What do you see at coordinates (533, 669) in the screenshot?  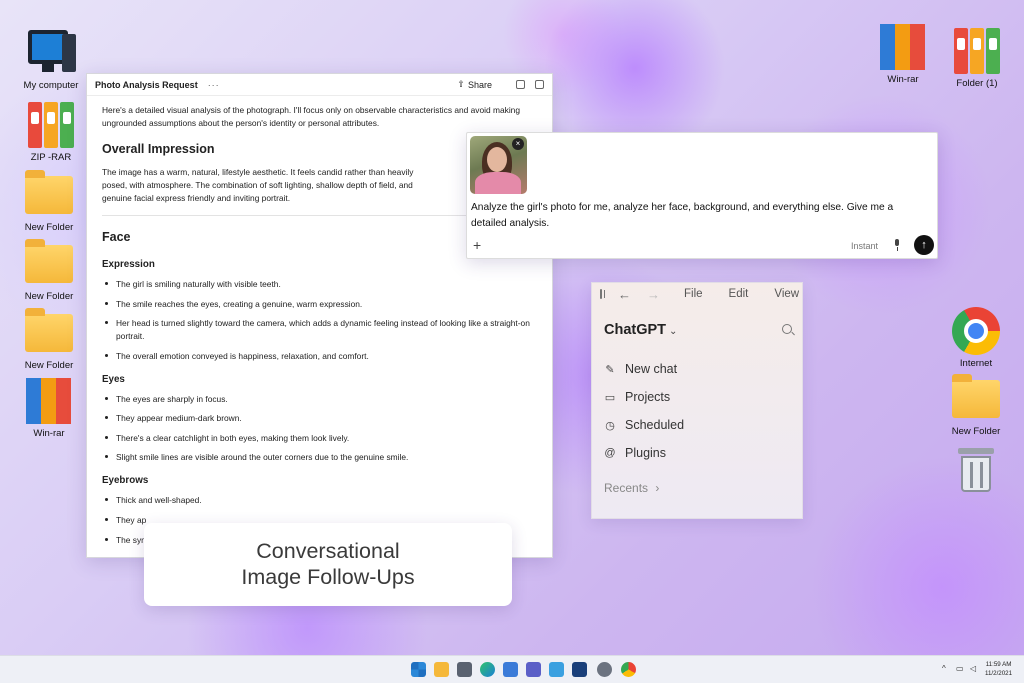 I see `teams-icon` at bounding box center [533, 669].